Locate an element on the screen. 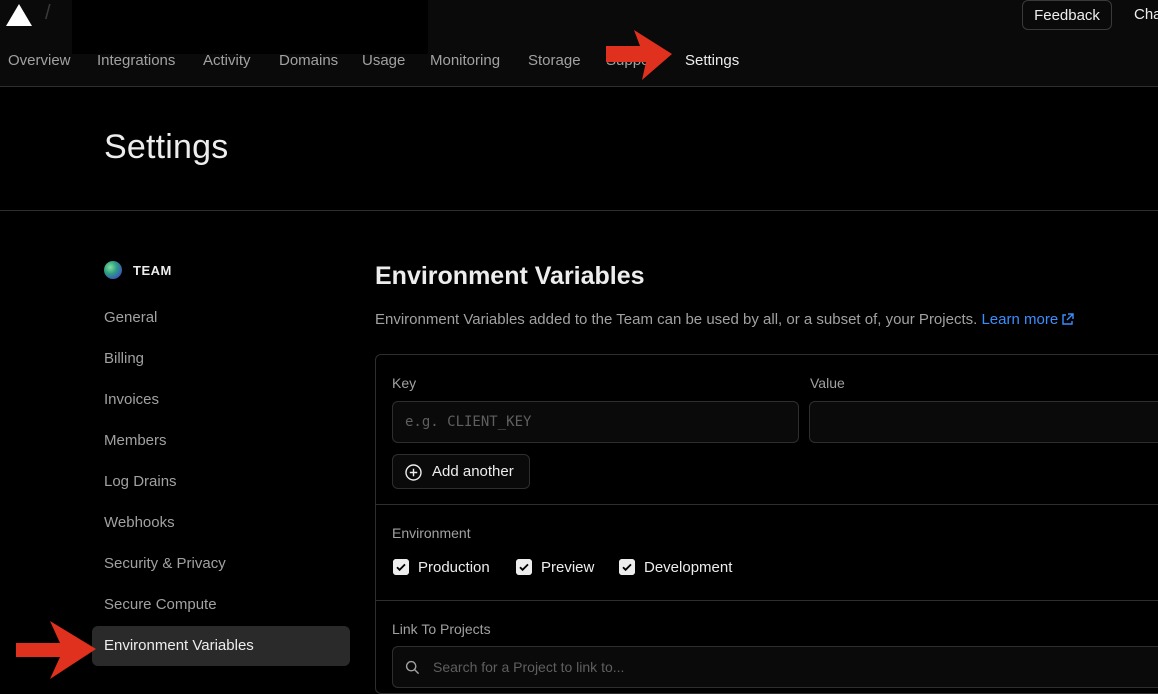 The height and width of the screenshot is (694, 1158). plus-circle-icon is located at coordinates (413, 472).